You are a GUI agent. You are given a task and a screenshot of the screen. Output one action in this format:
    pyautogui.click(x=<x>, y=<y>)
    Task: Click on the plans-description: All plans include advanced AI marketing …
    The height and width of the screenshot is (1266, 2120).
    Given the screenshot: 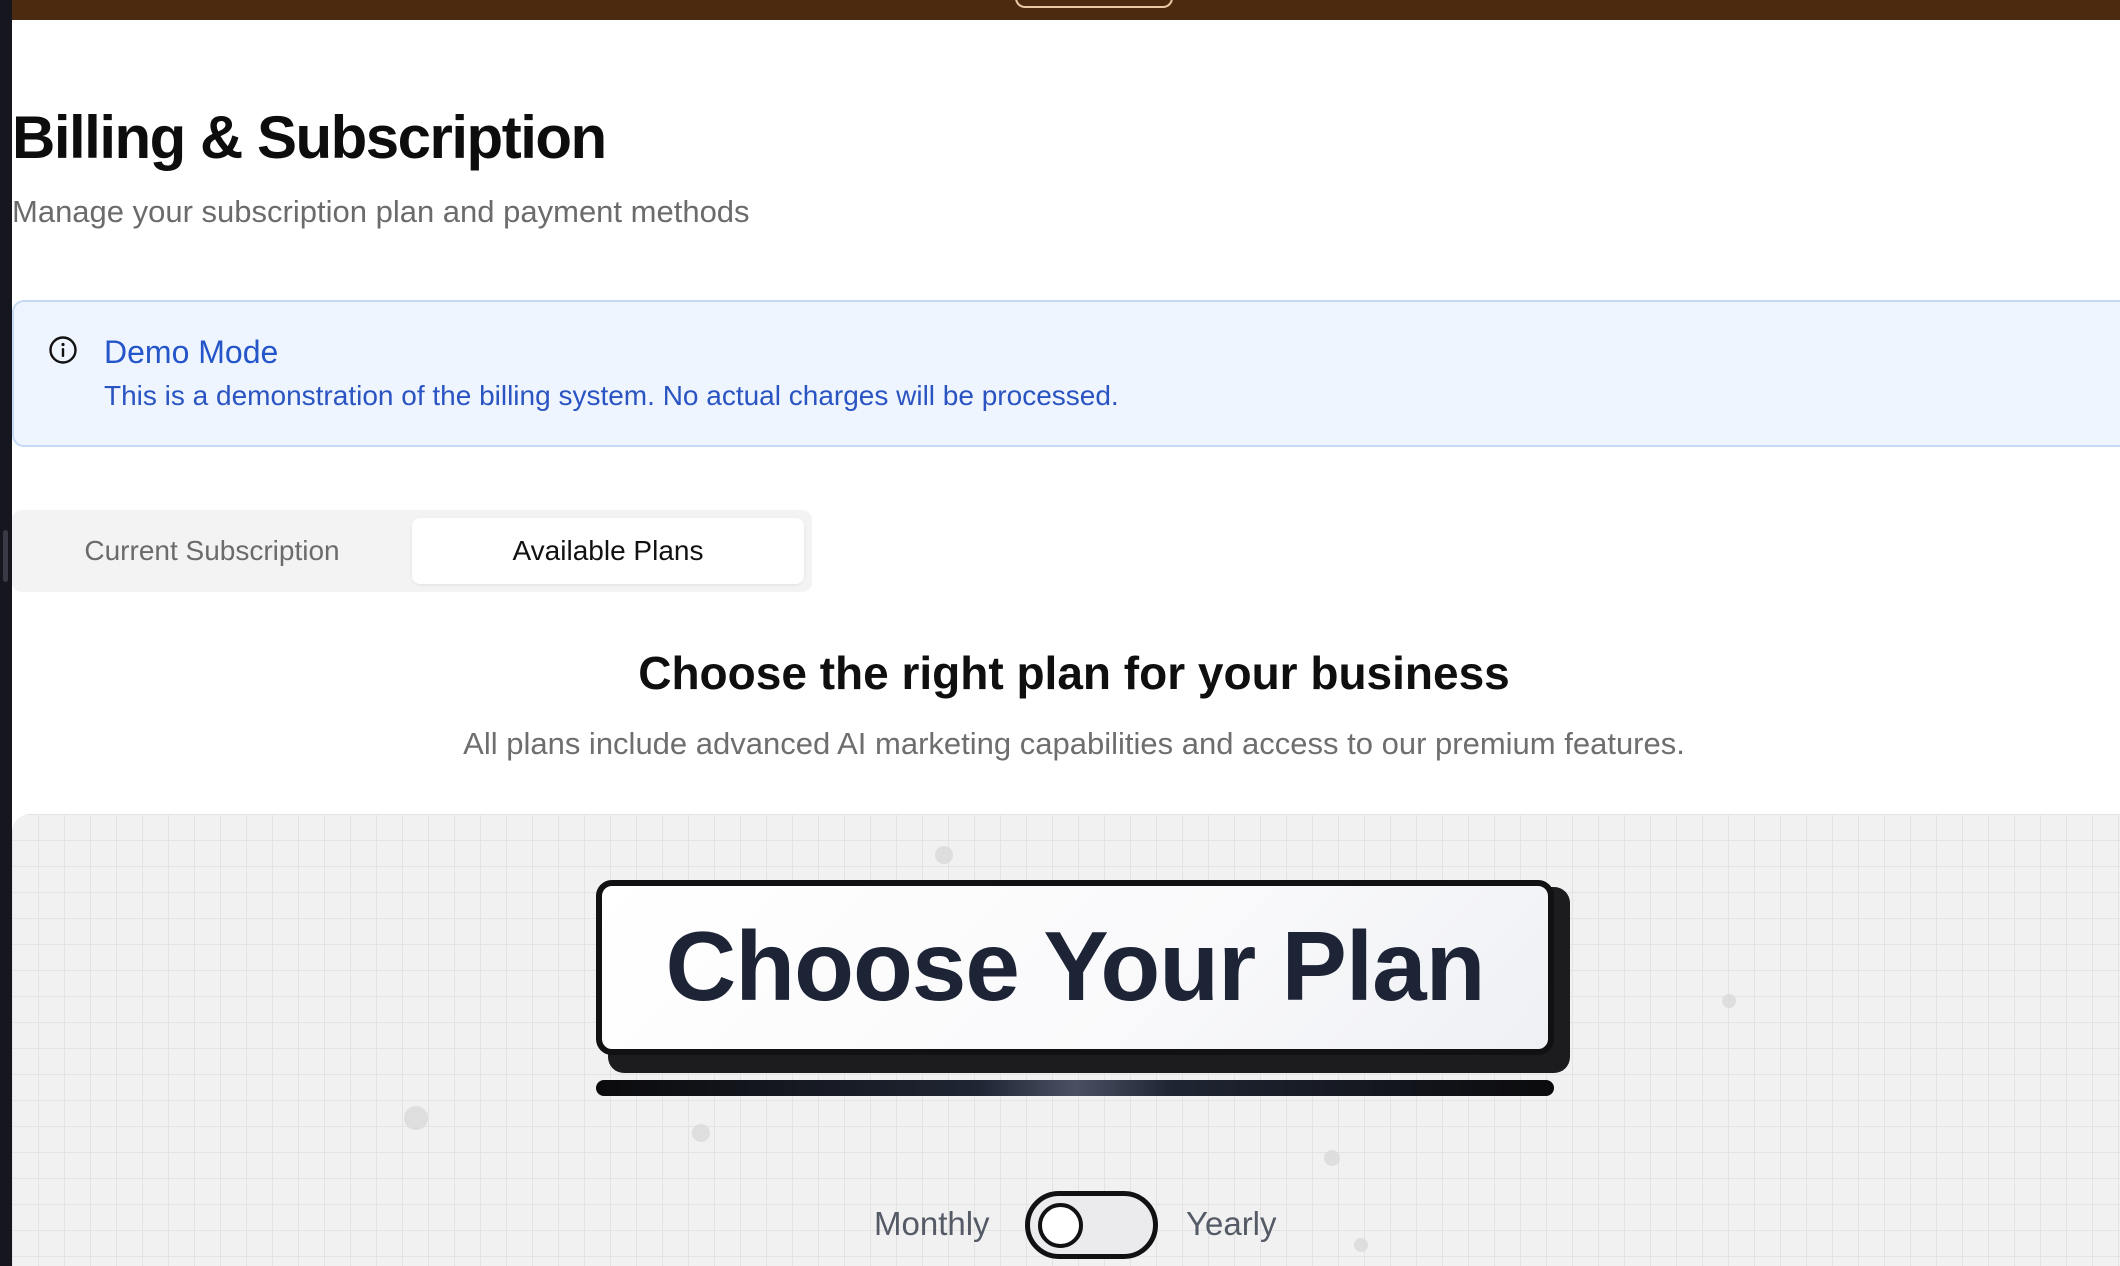 What is the action you would take?
    pyautogui.click(x=1074, y=743)
    